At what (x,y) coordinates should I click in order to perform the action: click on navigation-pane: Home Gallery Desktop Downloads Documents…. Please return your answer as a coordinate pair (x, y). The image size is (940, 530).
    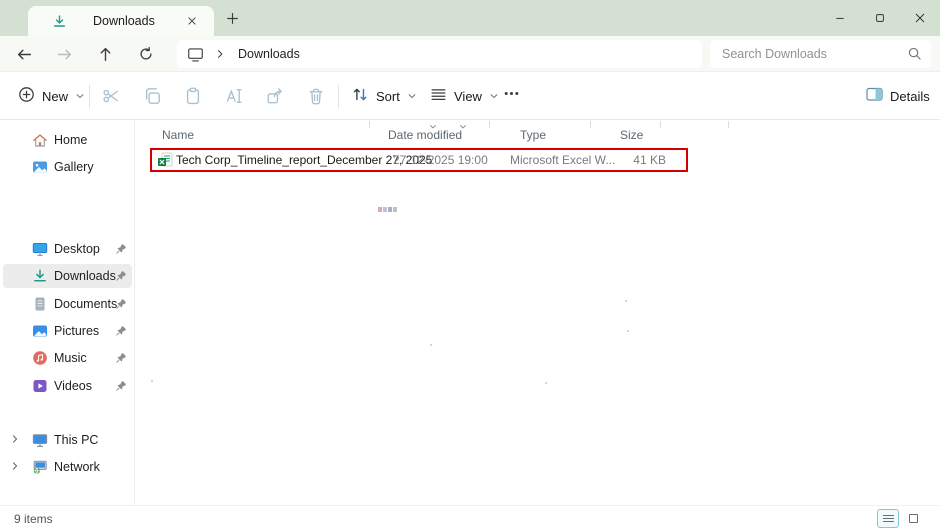
    Looking at the image, I should click on (67, 313).